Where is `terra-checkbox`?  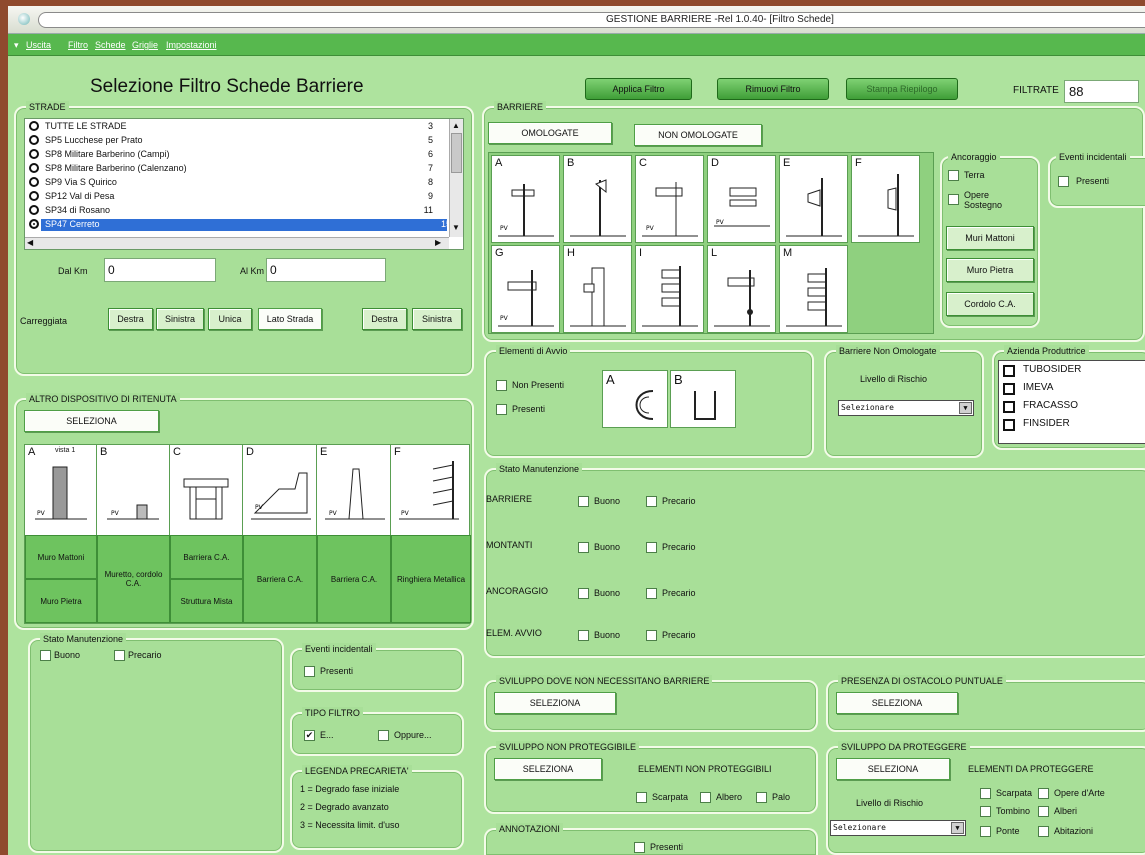 terra-checkbox is located at coordinates (953, 175).